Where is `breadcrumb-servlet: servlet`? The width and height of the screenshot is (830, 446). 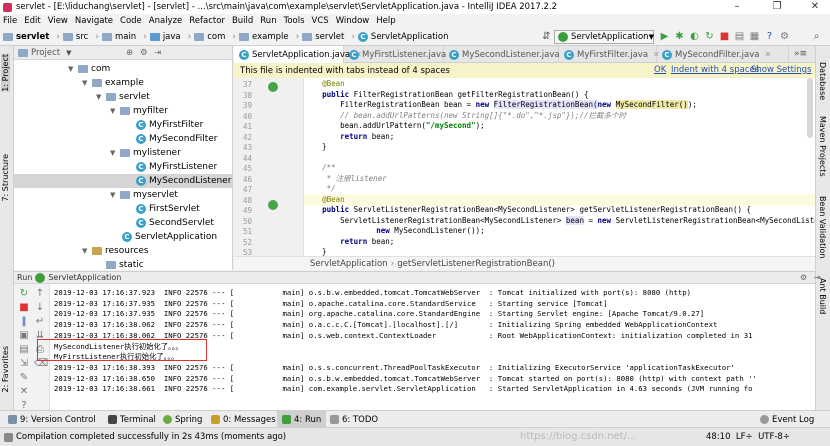
breadcrumb-servlet: servlet is located at coordinates (26, 37).